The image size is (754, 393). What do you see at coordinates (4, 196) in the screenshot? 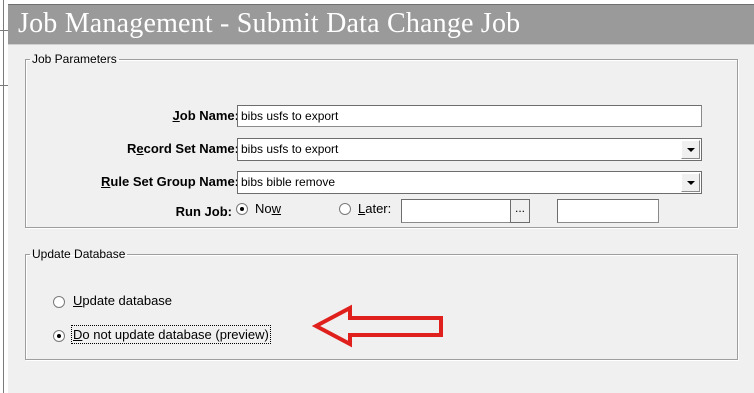
I see `left-window-edge` at bounding box center [4, 196].